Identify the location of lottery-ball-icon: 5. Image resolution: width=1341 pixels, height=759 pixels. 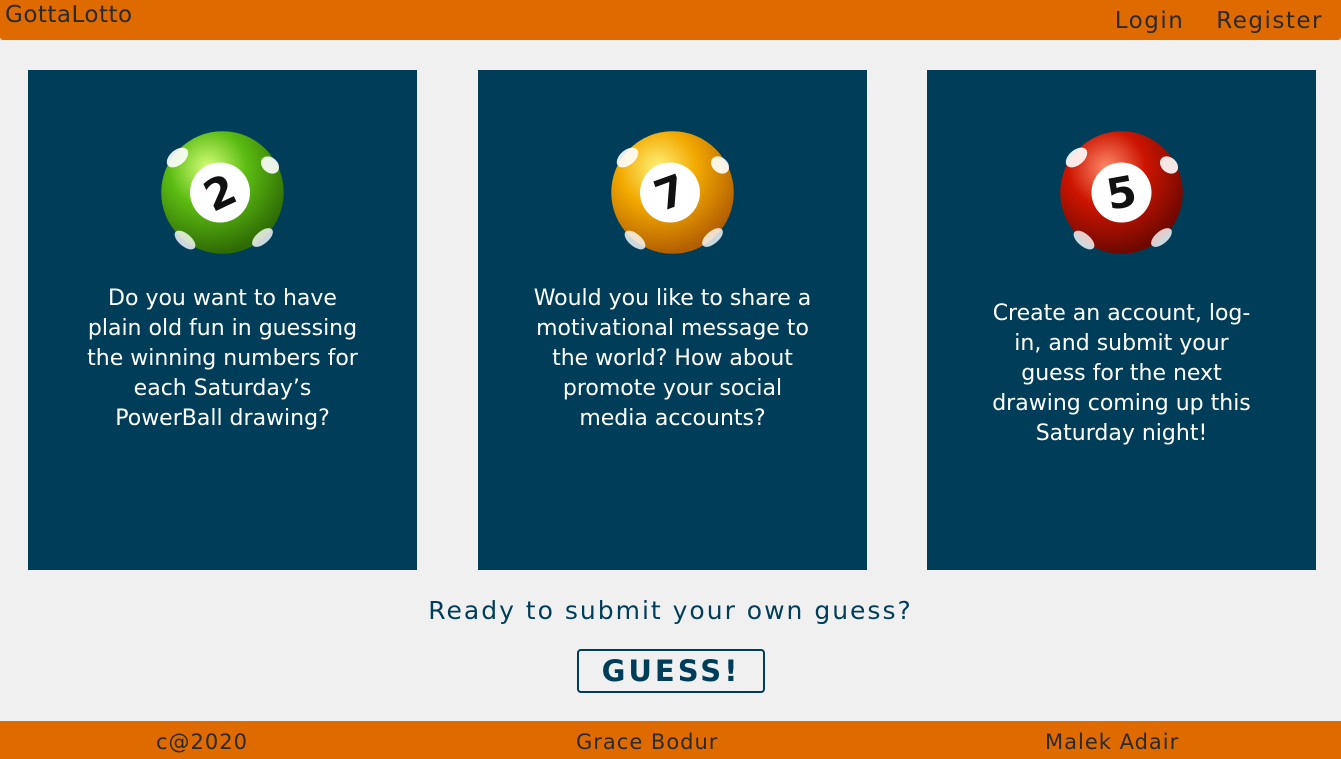
(1121, 192).